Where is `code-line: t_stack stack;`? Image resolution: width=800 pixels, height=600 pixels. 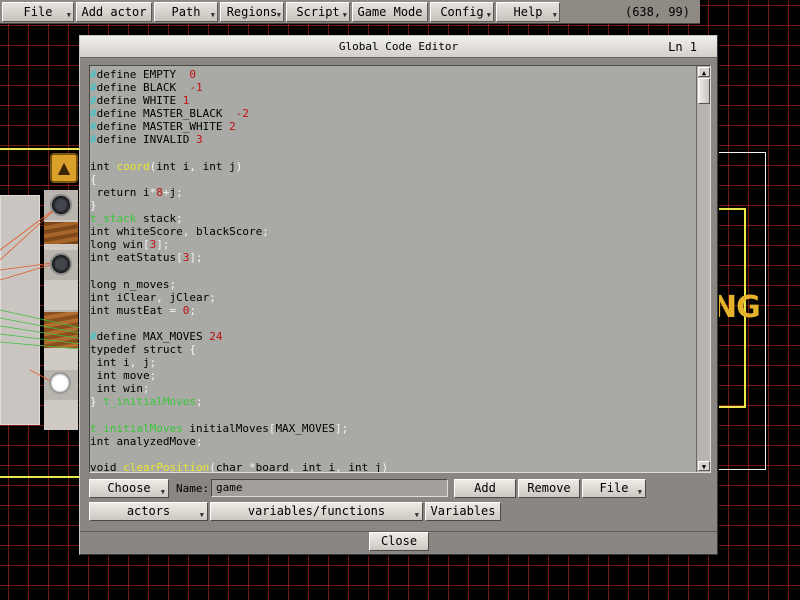
code-line: t_stack stack; is located at coordinates (392, 218).